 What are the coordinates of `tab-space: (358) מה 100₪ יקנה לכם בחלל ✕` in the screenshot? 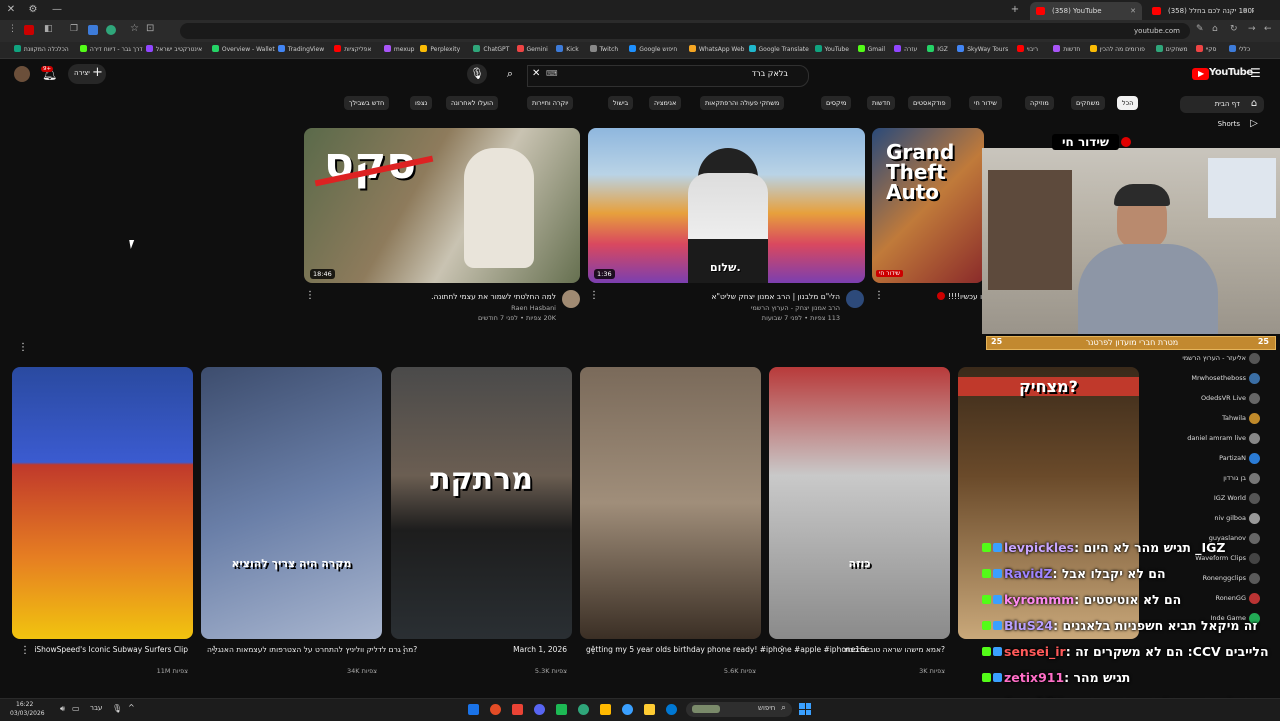 It's located at (1200, 11).